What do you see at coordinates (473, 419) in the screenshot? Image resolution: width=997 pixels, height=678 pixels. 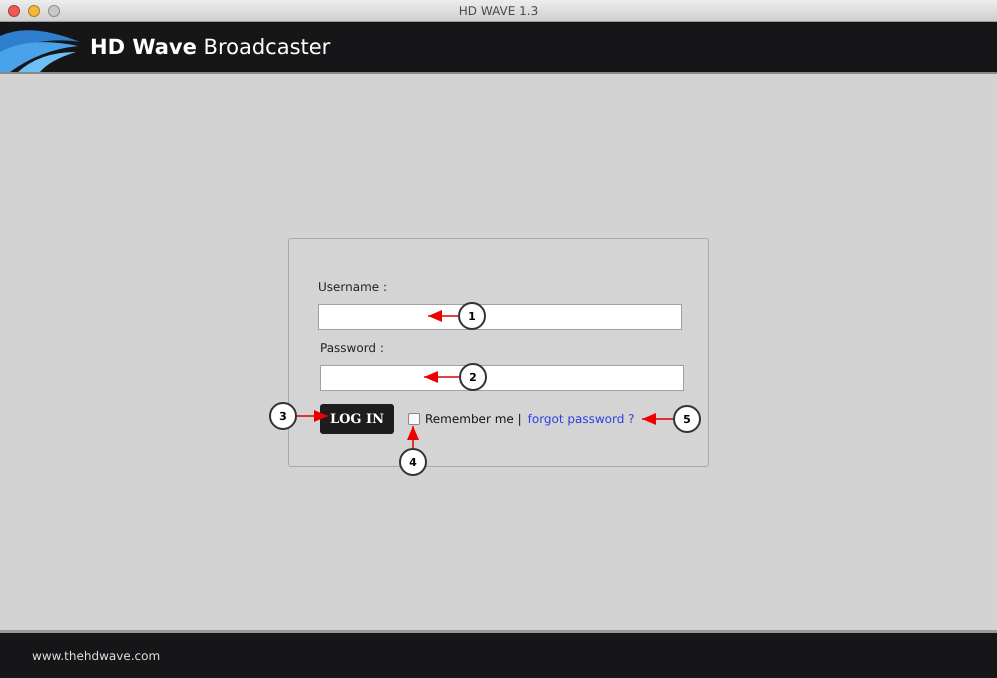 I see `remember-label: Remember me |` at bounding box center [473, 419].